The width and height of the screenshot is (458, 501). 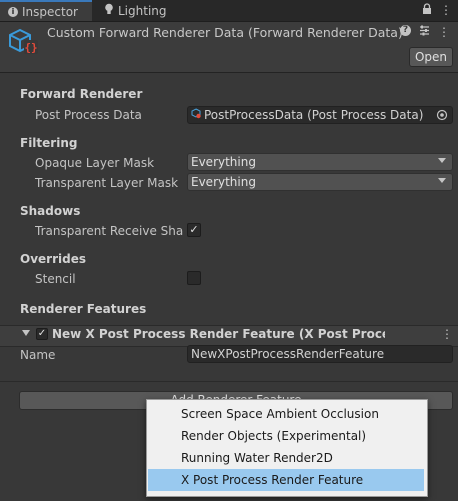 I want to click on tab-lighting-label: Lighting, so click(x=142, y=10).